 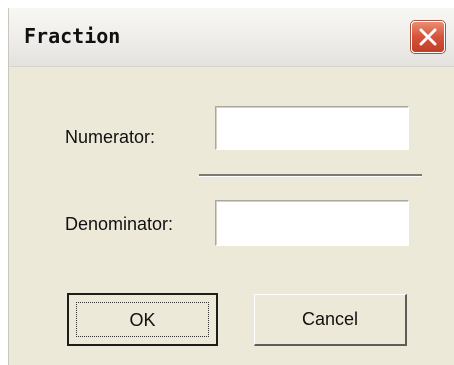 I want to click on denominator-field-frame, so click(x=312, y=223).